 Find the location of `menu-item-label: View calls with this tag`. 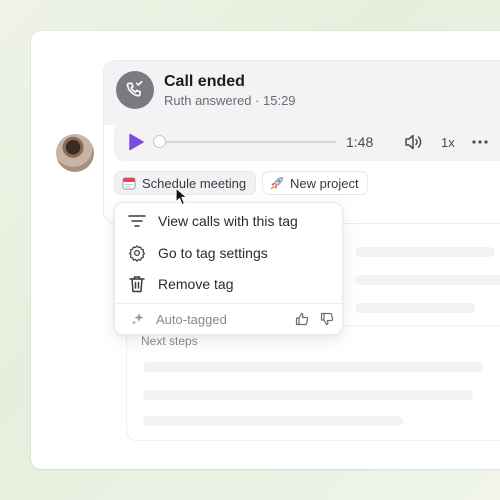

menu-item-label: View calls with this tag is located at coordinates (228, 221).